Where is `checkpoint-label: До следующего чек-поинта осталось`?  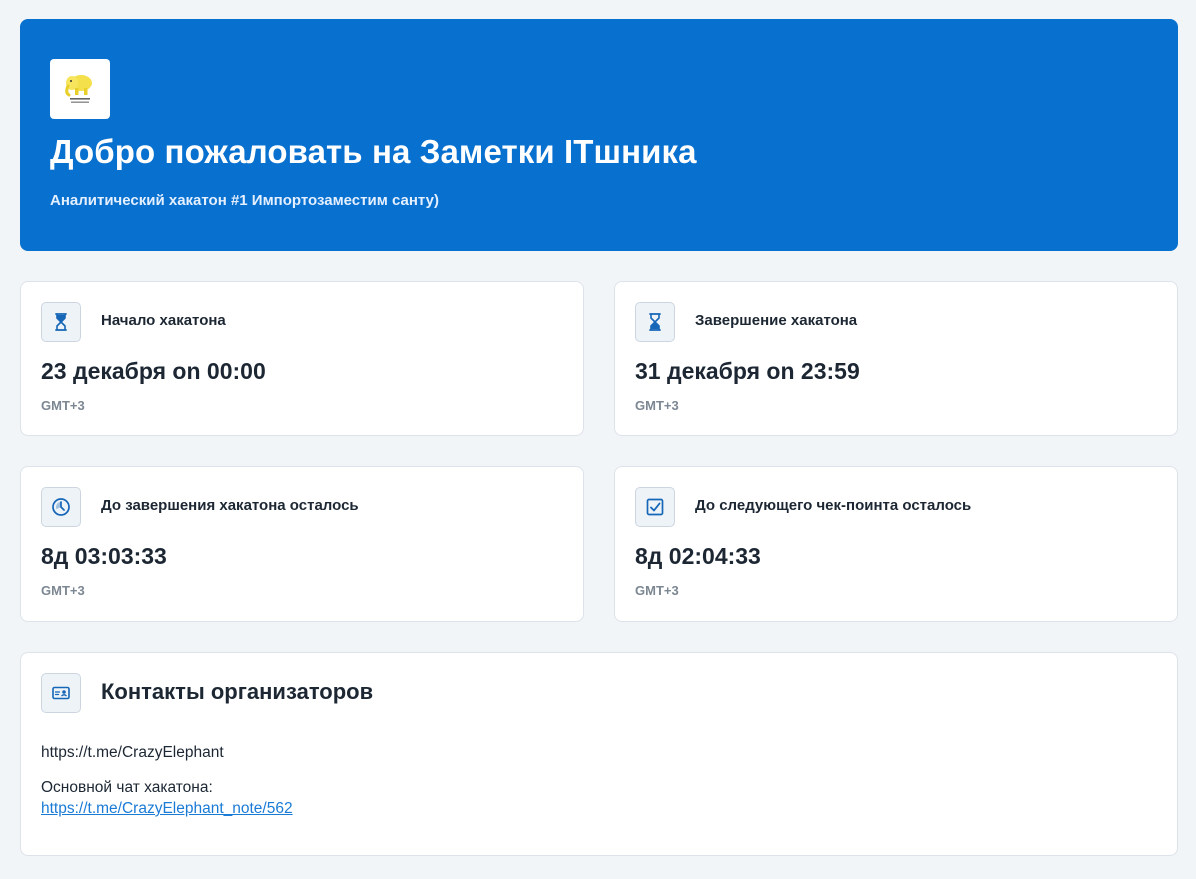 checkpoint-label: До следующего чек-поинта осталось is located at coordinates (833, 505).